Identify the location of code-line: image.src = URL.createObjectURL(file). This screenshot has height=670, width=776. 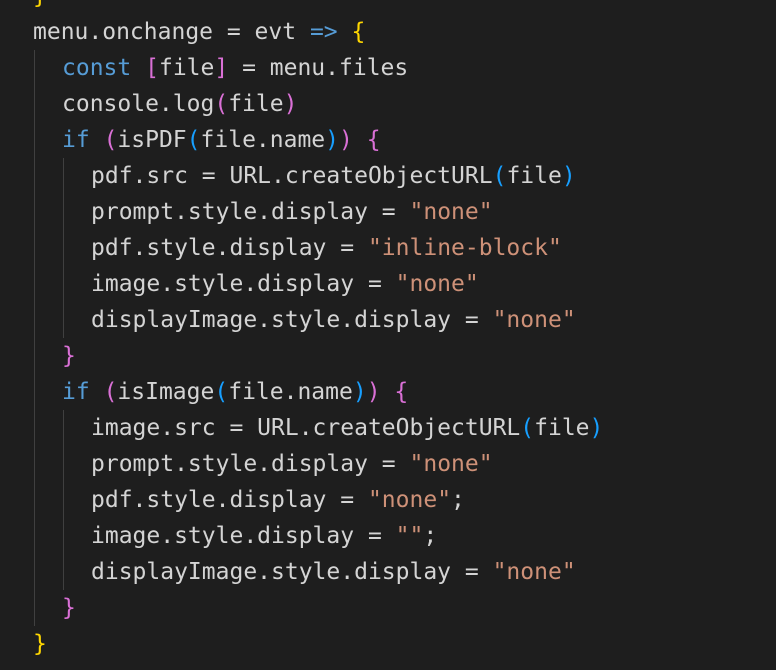
(347, 428).